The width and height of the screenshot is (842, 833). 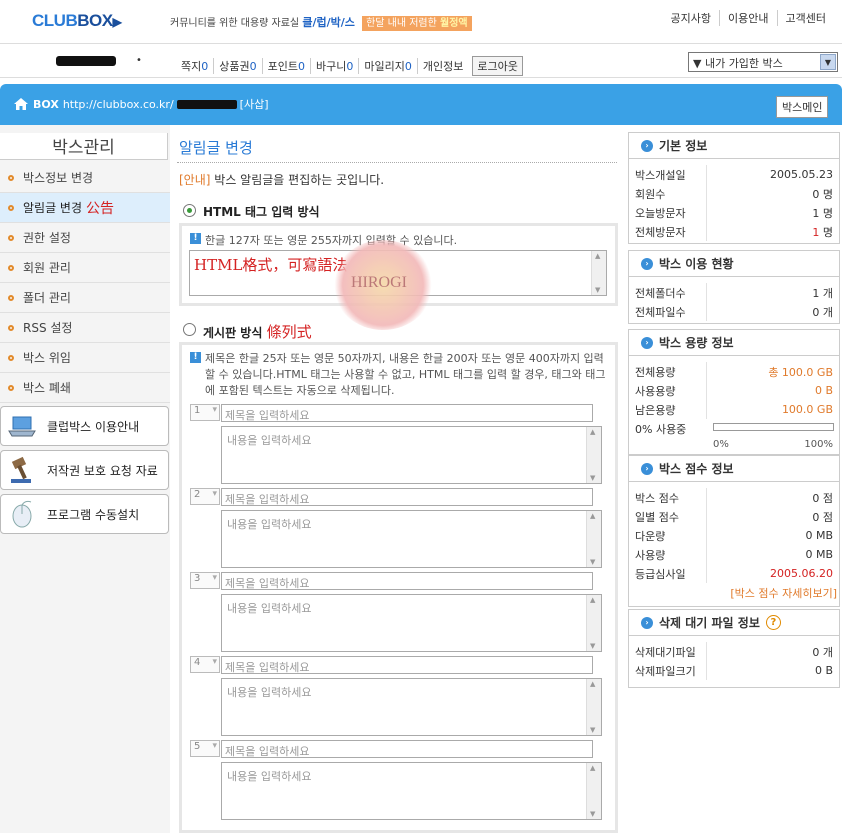 I want to click on userbar-vouchers: 상품권0, so click(x=237, y=66).